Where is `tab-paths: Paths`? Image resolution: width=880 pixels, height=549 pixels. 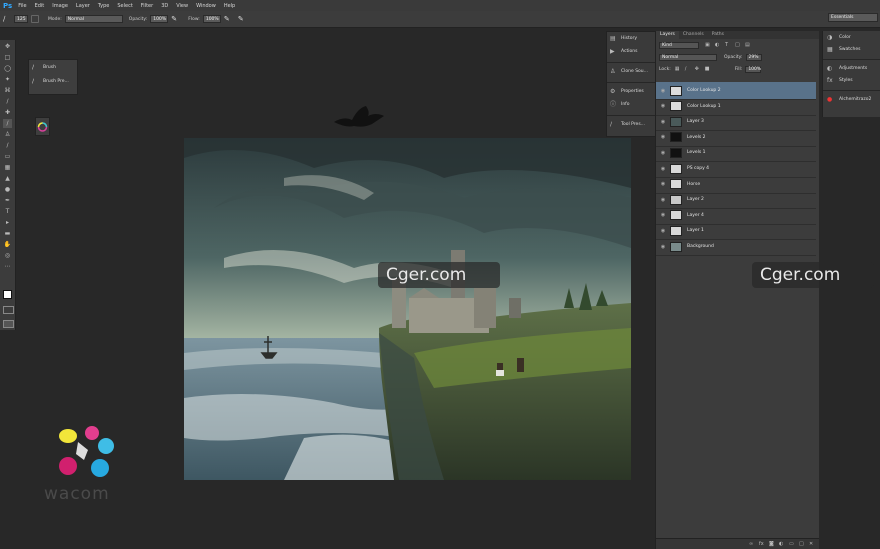 tab-paths: Paths is located at coordinates (718, 35).